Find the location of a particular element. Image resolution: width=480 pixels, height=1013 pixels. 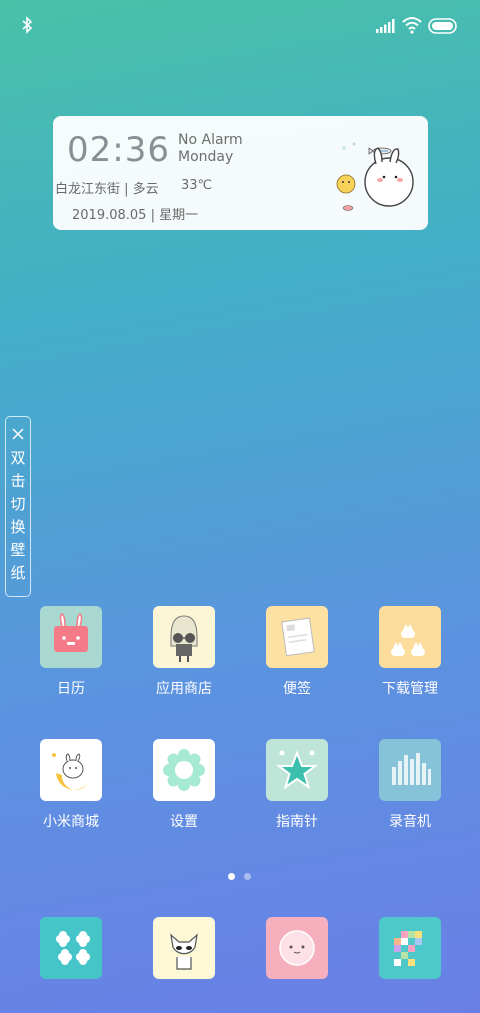

calendar-icon is located at coordinates (71, 637).